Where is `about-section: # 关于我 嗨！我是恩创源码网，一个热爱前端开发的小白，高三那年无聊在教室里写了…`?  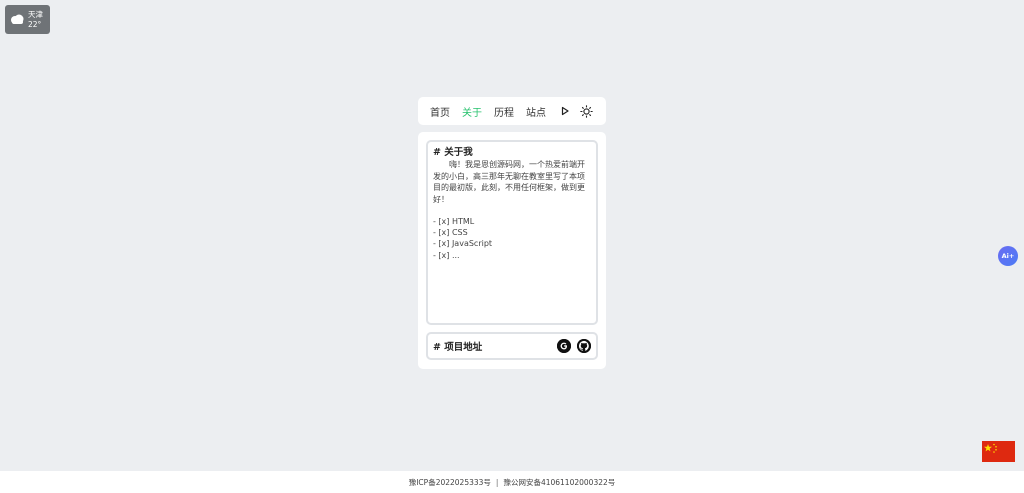 about-section: # 关于我 嗨！我是恩创源码网，一个热爱前端开发的小白，高三那年无聊在教室里写了… is located at coordinates (512, 232).